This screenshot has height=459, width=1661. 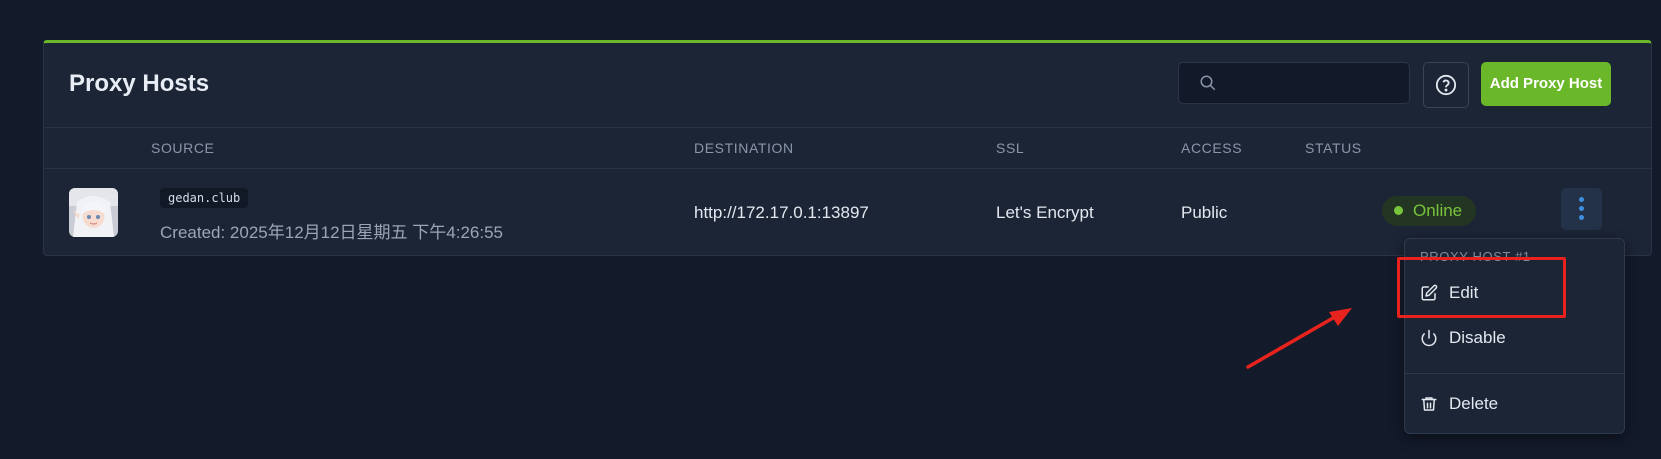 What do you see at coordinates (1333, 148) in the screenshot?
I see `column-header-status: STATUS` at bounding box center [1333, 148].